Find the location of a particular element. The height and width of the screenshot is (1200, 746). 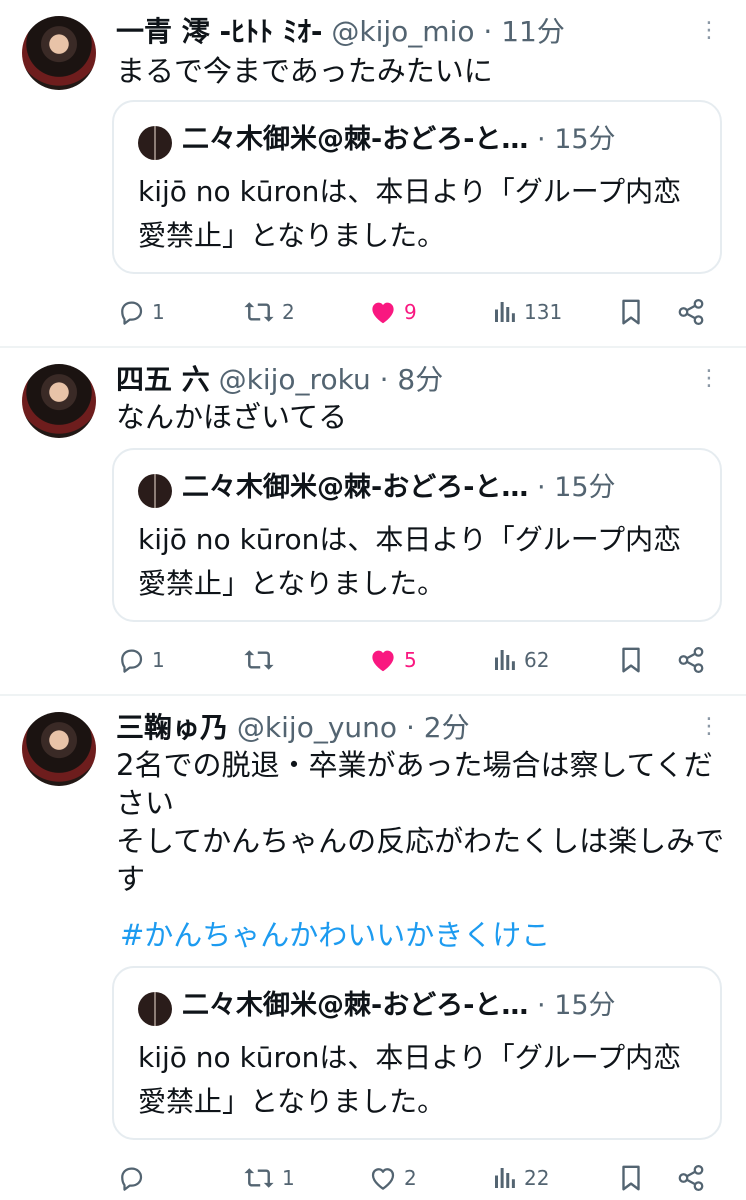

tweet-actions: 1 2 22 is located at coordinates (373, 1178).